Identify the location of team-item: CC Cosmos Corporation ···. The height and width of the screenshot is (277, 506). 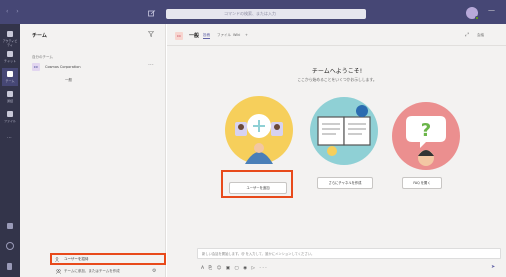
(103, 67).